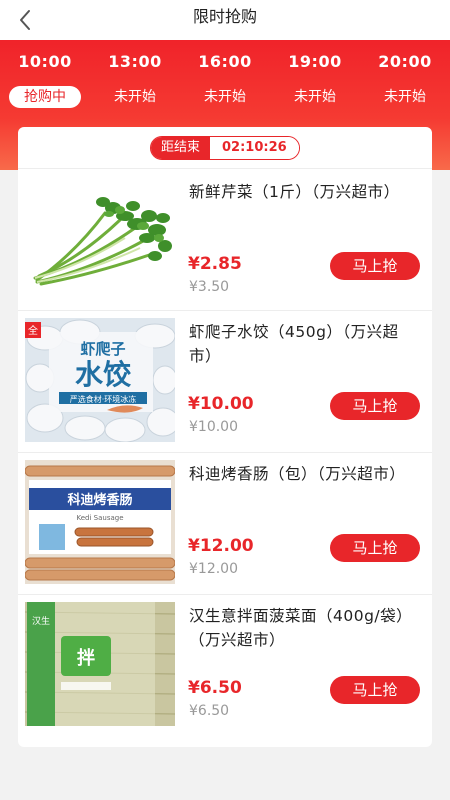  What do you see at coordinates (405, 84) in the screenshot?
I see `timeslot-tab: 20:00 未开始` at bounding box center [405, 84].